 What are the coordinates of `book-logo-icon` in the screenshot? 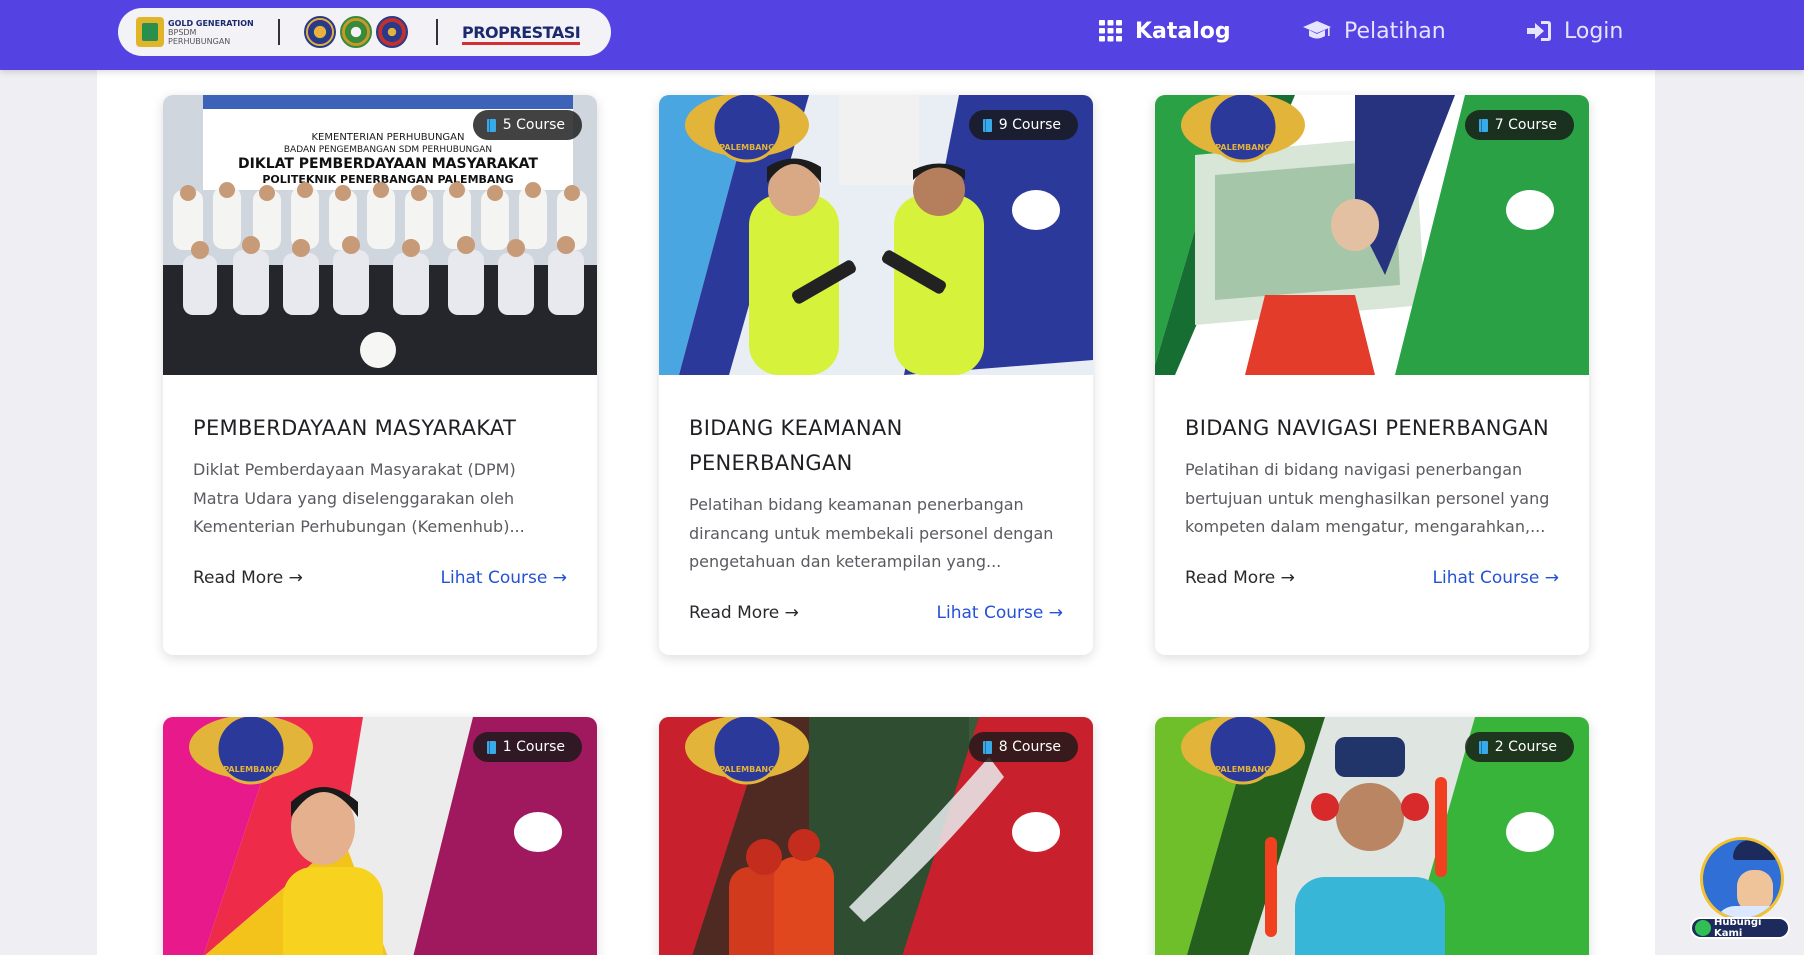 It's located at (150, 32).